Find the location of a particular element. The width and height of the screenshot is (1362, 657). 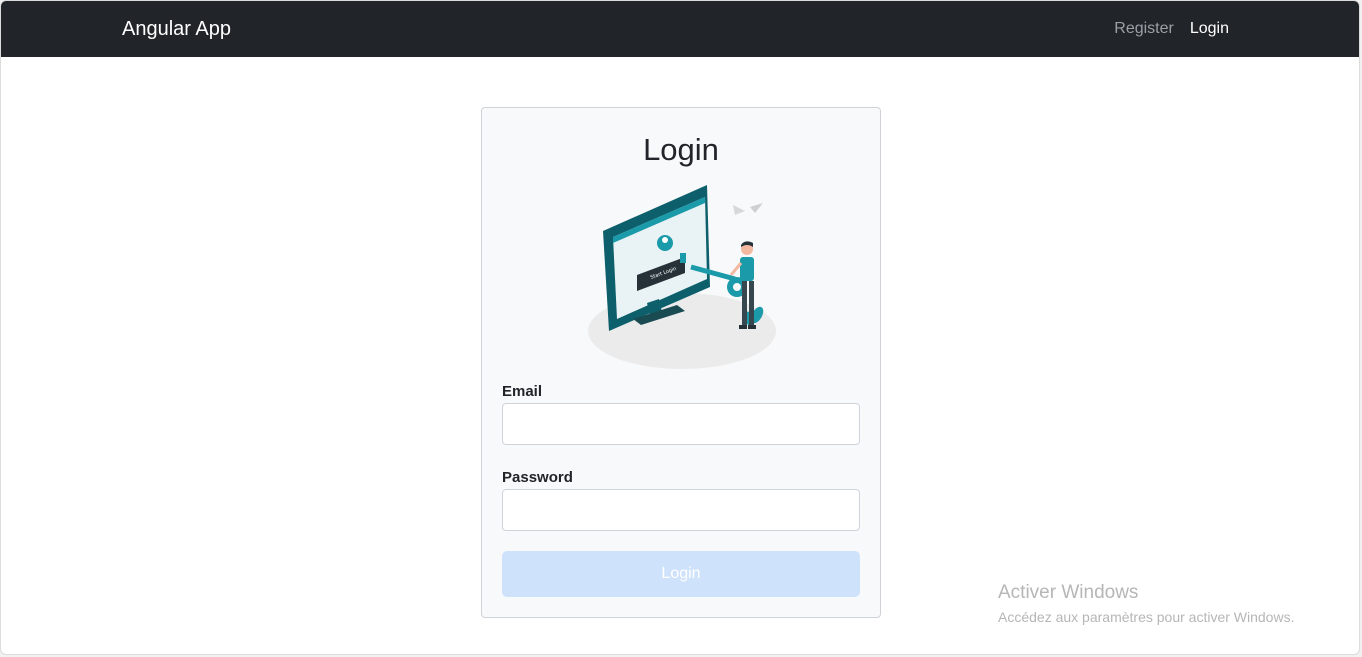

password-field is located at coordinates (681, 510).